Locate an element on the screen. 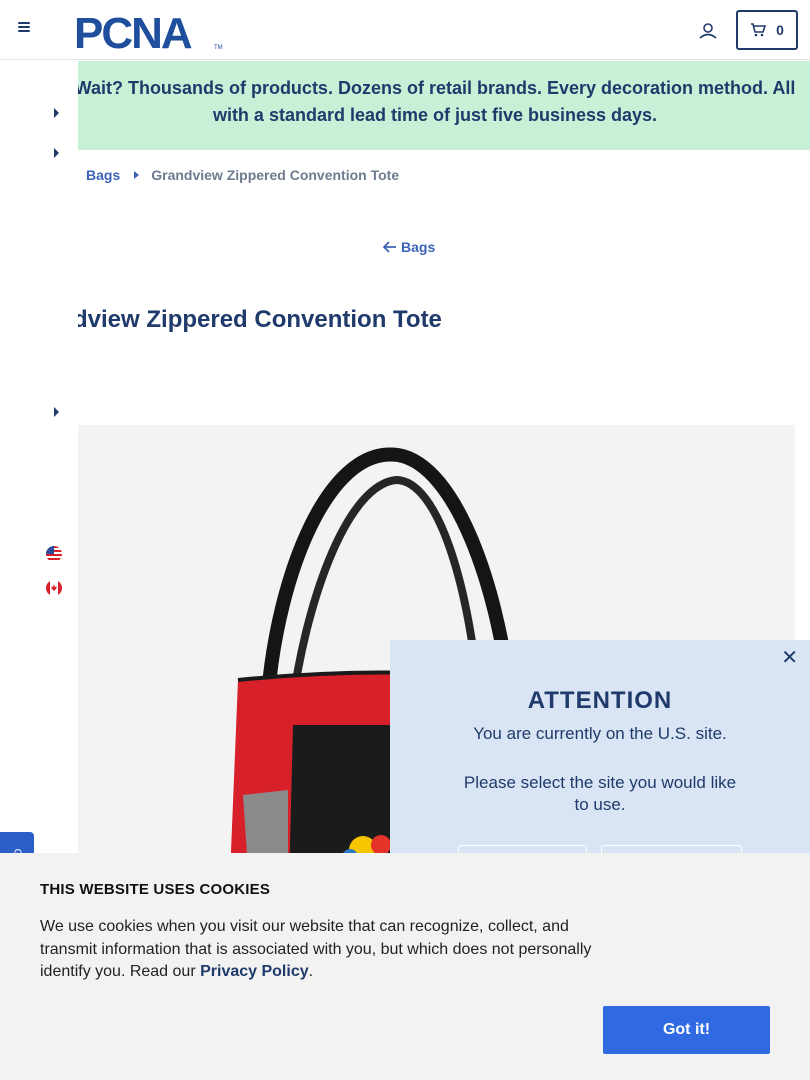 Image resolution: width=810 pixels, height=1080 pixels. modal-current-site-text: You are currently on the U.S. site. is located at coordinates (600, 733).